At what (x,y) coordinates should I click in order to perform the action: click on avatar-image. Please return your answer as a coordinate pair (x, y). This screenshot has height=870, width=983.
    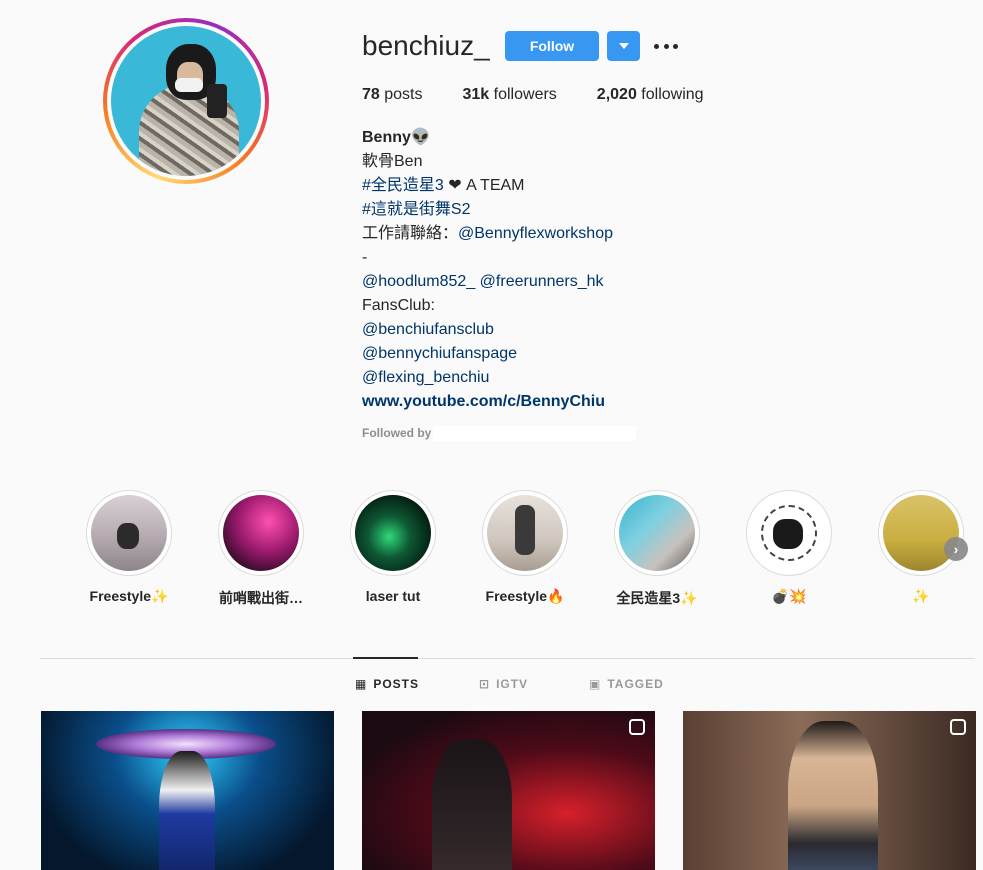
    Looking at the image, I should click on (186, 101).